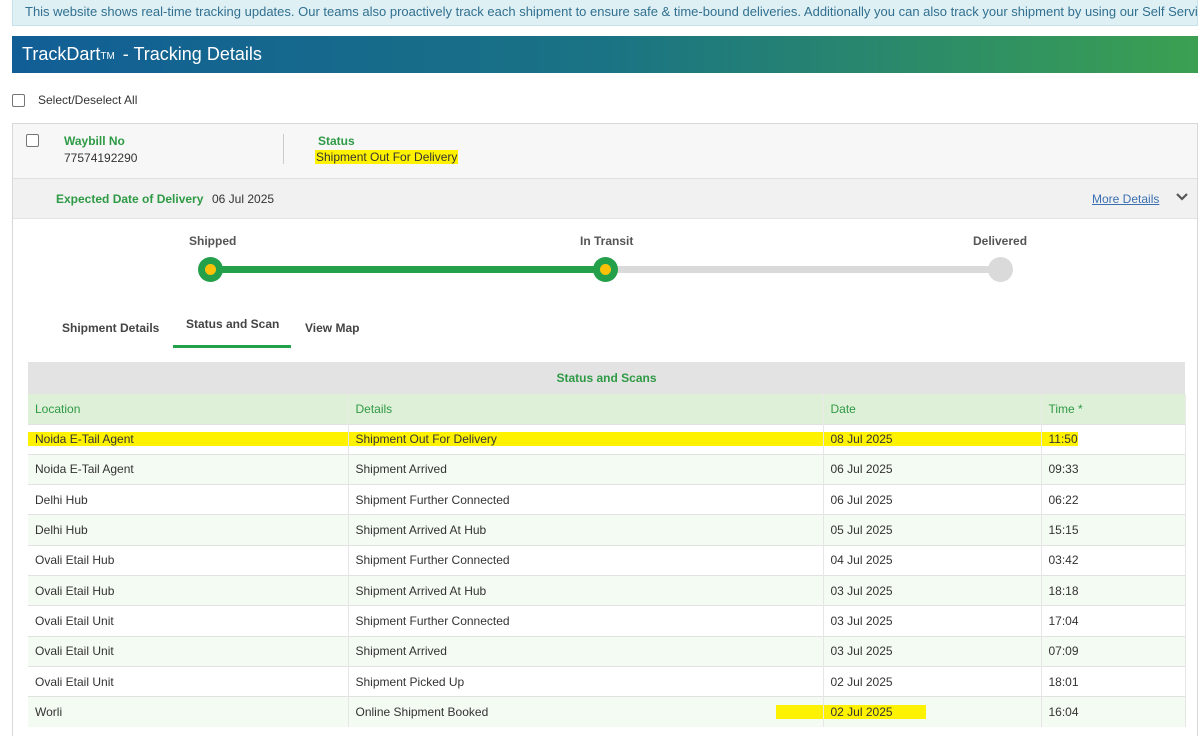 The height and width of the screenshot is (736, 1200). What do you see at coordinates (283, 149) in the screenshot?
I see `header-divider` at bounding box center [283, 149].